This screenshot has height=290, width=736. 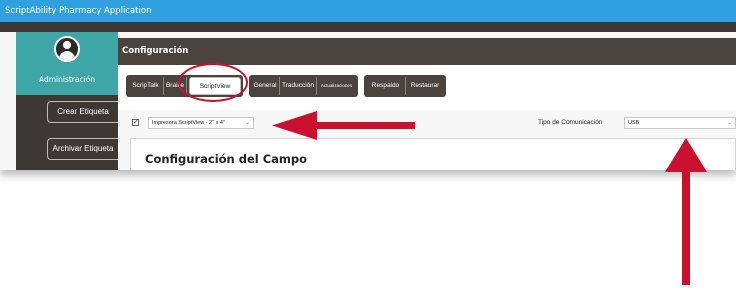 What do you see at coordinates (343, 125) in the screenshot?
I see `arrow-left-to-printer-select` at bounding box center [343, 125].